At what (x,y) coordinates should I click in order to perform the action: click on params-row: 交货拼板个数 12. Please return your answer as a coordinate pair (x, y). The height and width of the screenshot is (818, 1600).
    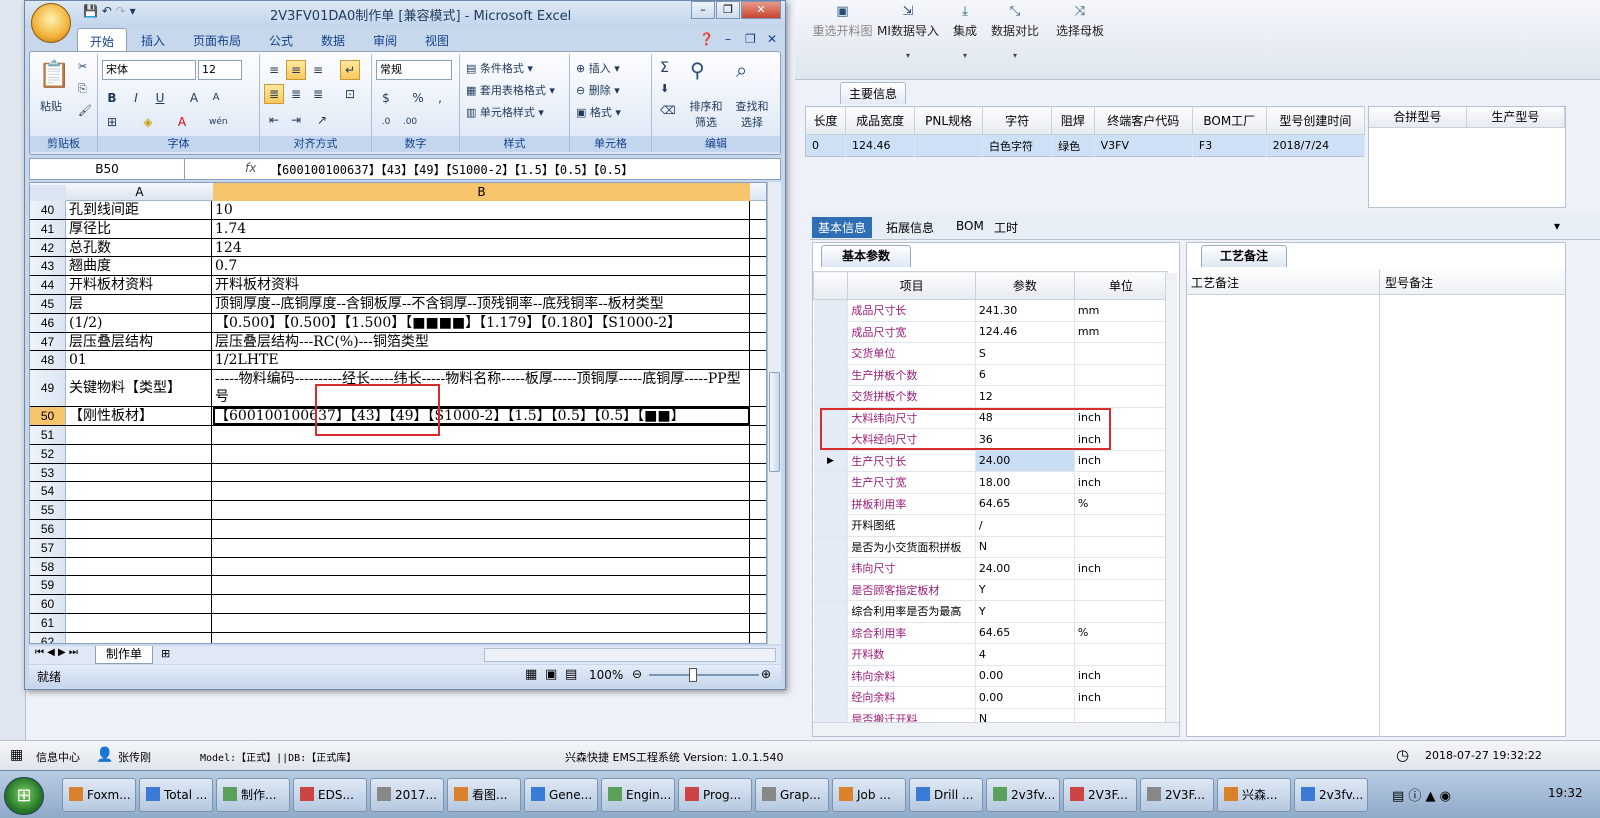
    Looking at the image, I should click on (991, 396).